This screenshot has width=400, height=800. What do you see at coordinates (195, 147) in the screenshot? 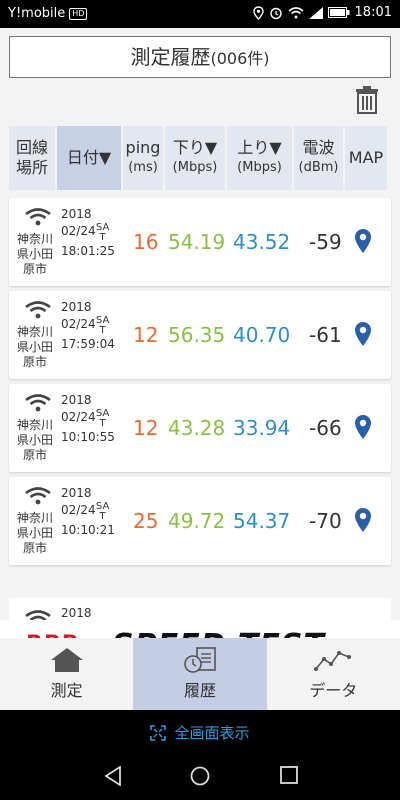
I see `column-download-label: 下り▼` at bounding box center [195, 147].